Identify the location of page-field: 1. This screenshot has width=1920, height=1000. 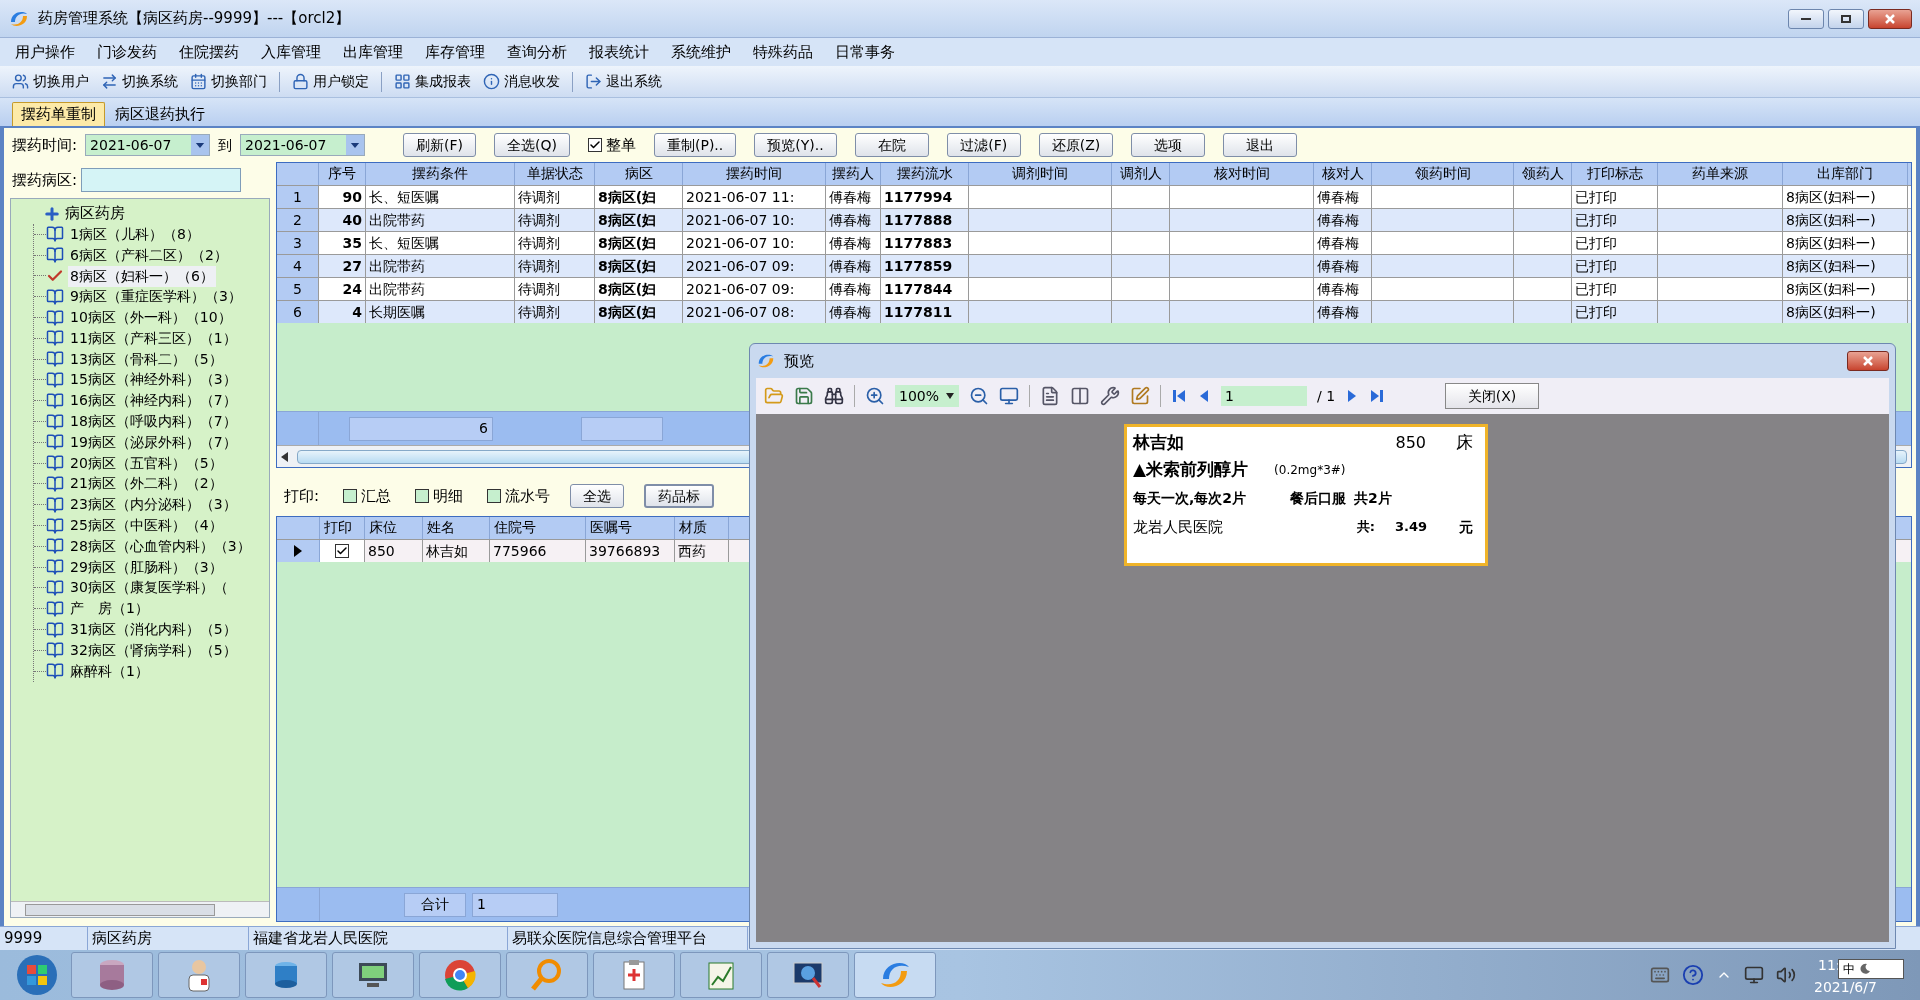
(1264, 396).